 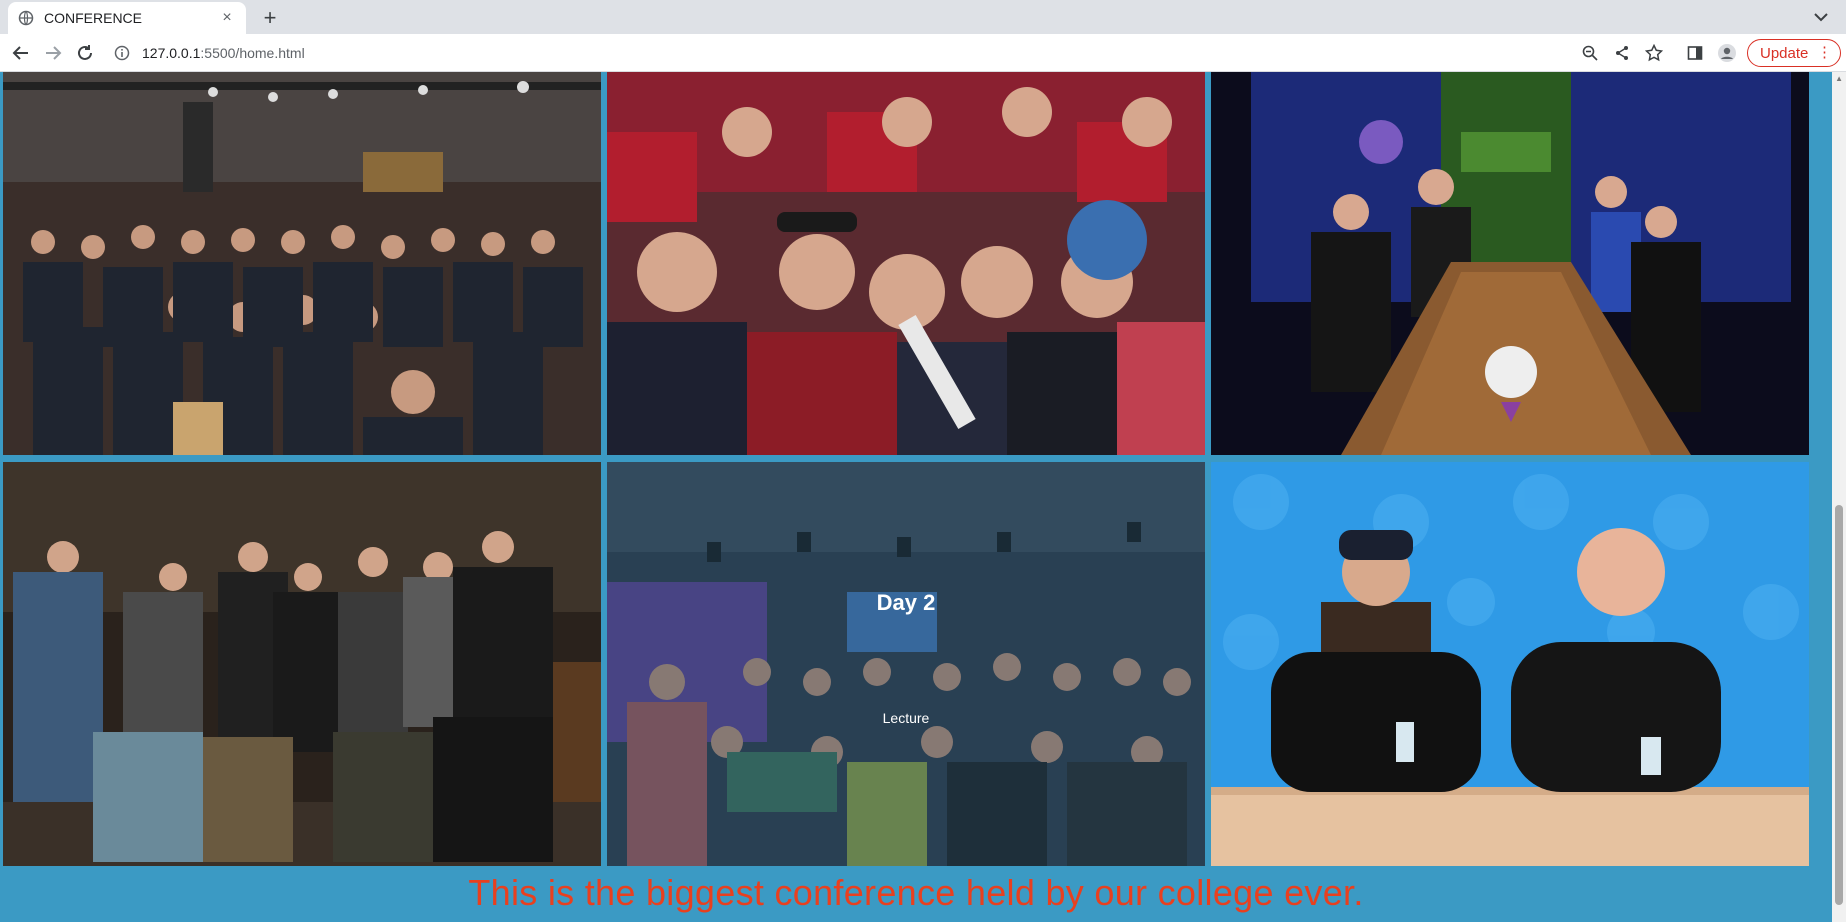 What do you see at coordinates (1590, 53) in the screenshot?
I see `zoom-icon` at bounding box center [1590, 53].